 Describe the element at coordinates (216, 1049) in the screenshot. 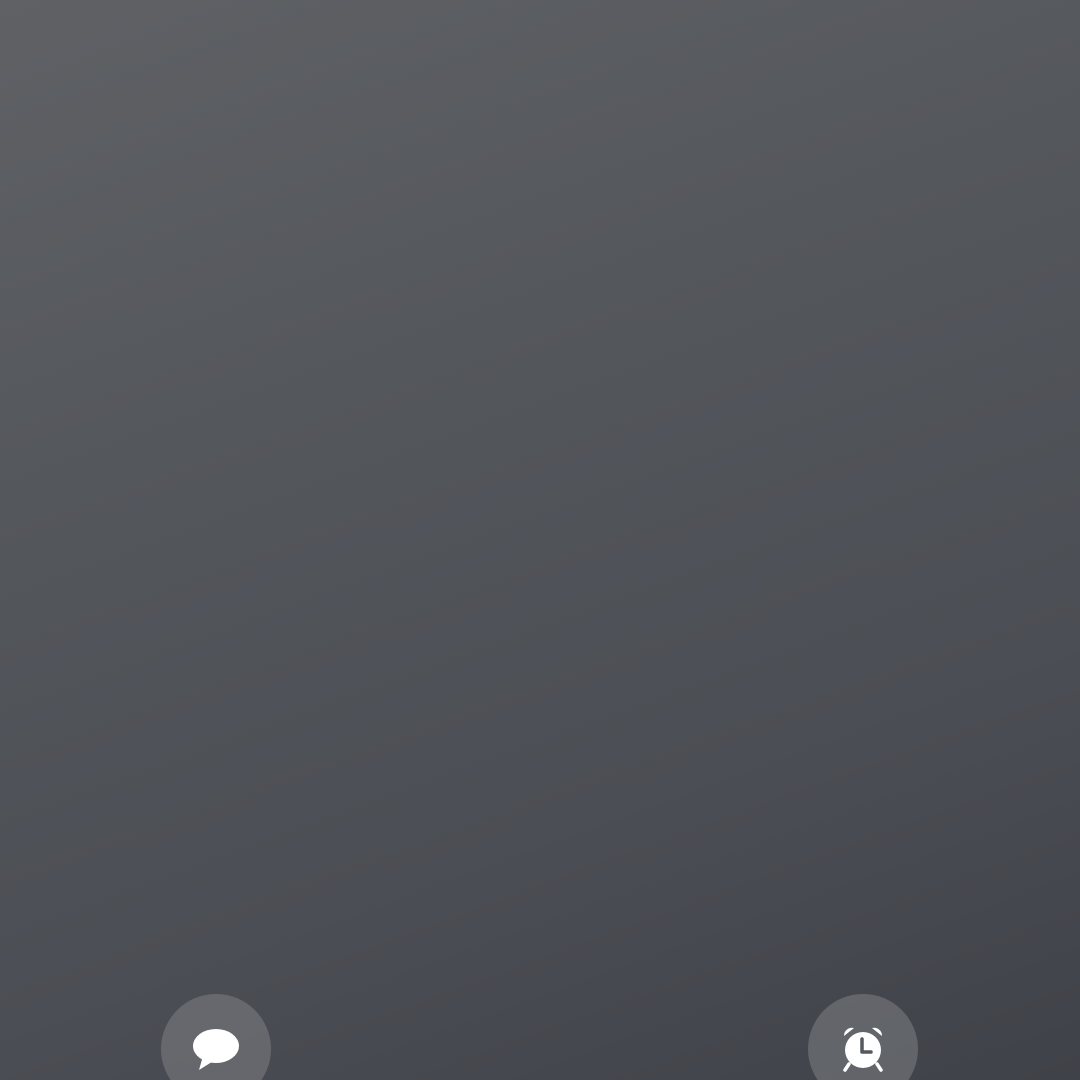

I see `speech-bubble-icon` at that location.